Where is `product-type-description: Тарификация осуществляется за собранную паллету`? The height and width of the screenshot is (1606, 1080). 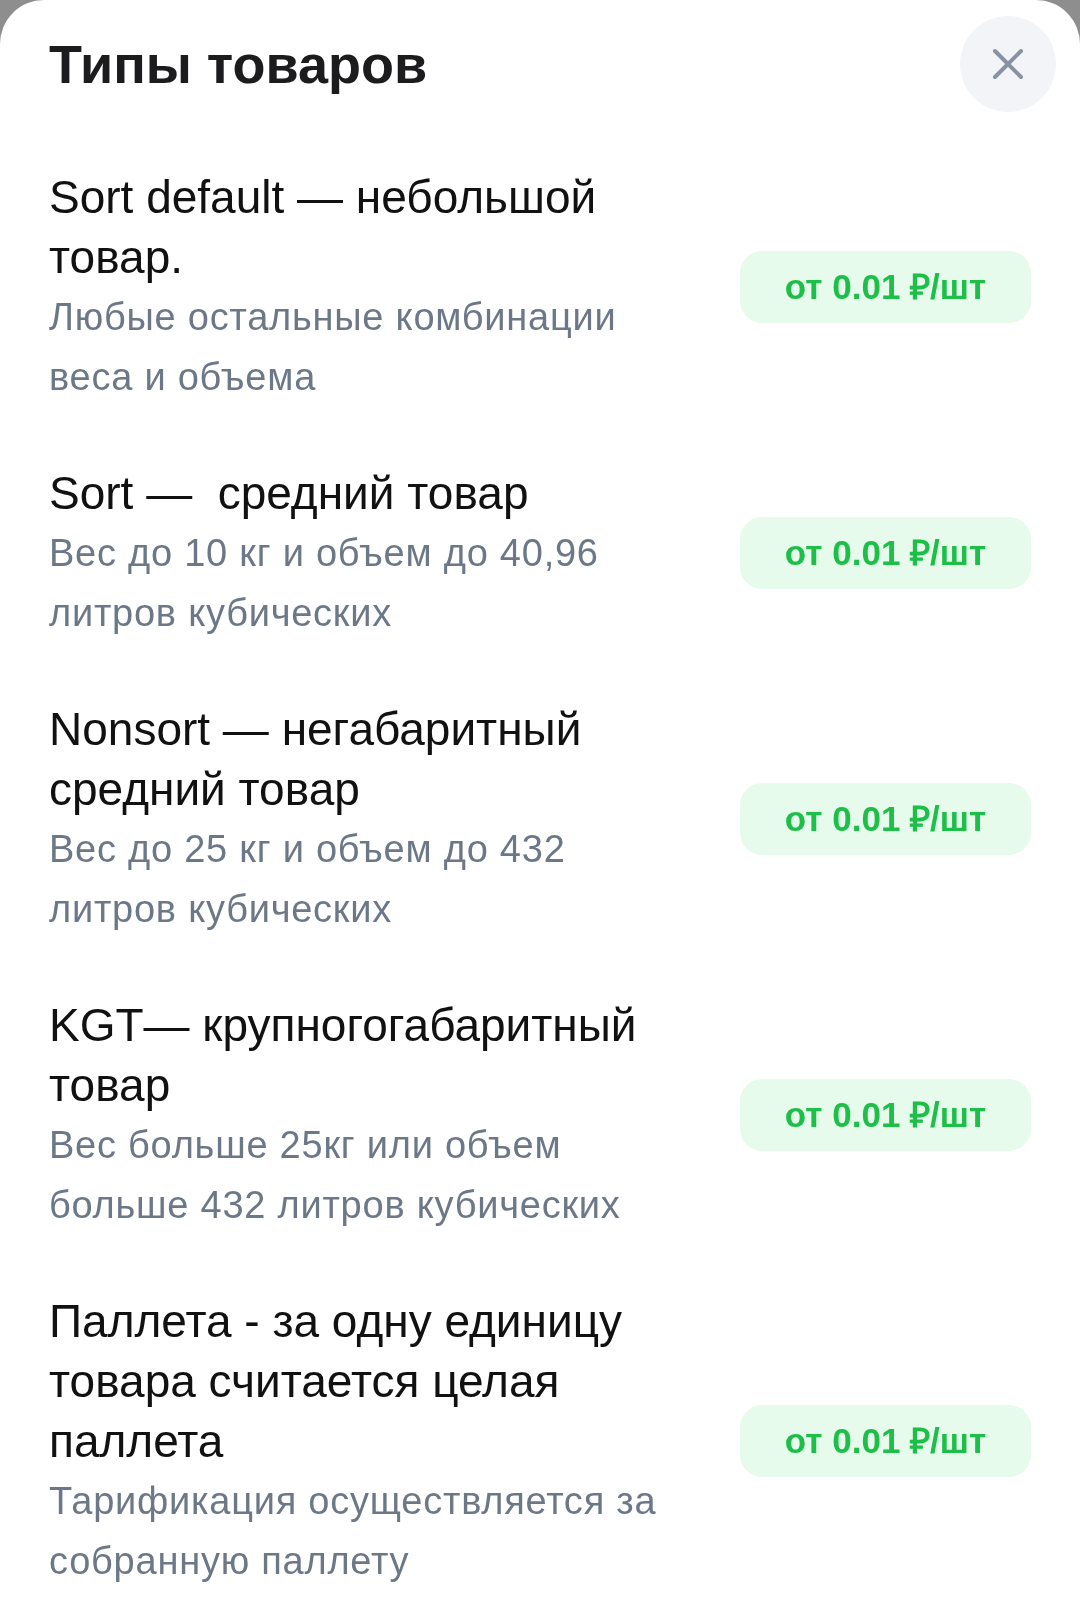
product-type-description: Тарификация осуществляется за собранную паллету is located at coordinates (353, 1531).